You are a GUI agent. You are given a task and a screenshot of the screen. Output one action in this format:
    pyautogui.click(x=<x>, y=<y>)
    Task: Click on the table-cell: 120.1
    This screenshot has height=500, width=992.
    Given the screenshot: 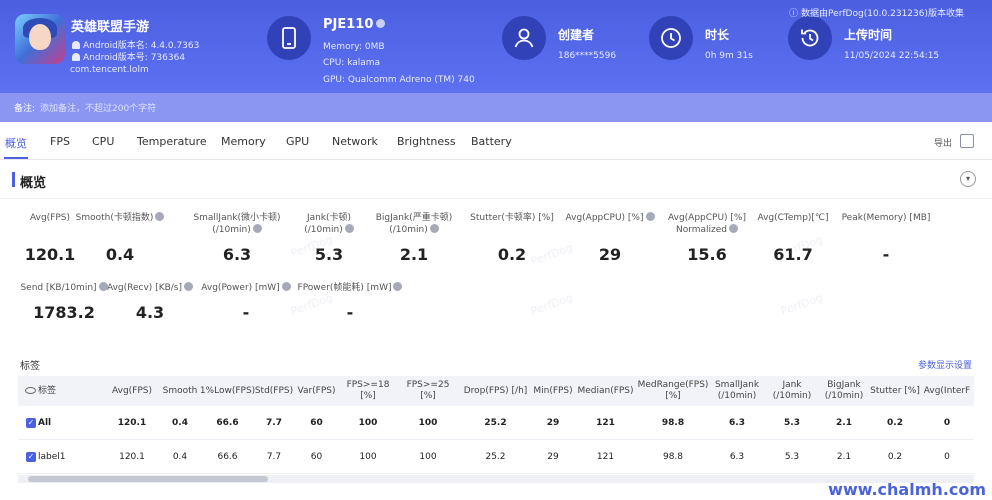 What is the action you would take?
    pyautogui.click(x=132, y=423)
    